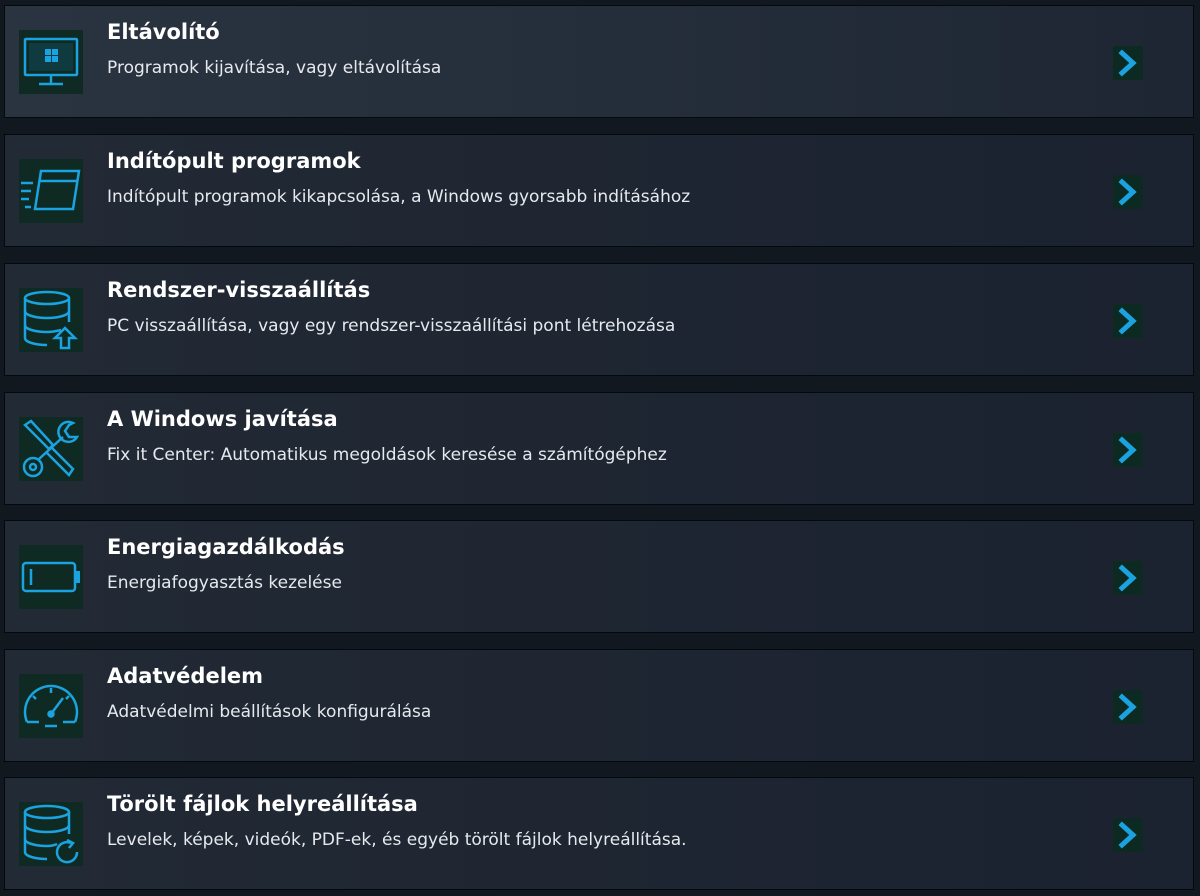 The width and height of the screenshot is (1200, 896). Describe the element at coordinates (269, 712) in the screenshot. I see `item-subtitle: Adatvédelmi beállítások konfigurálása` at that location.